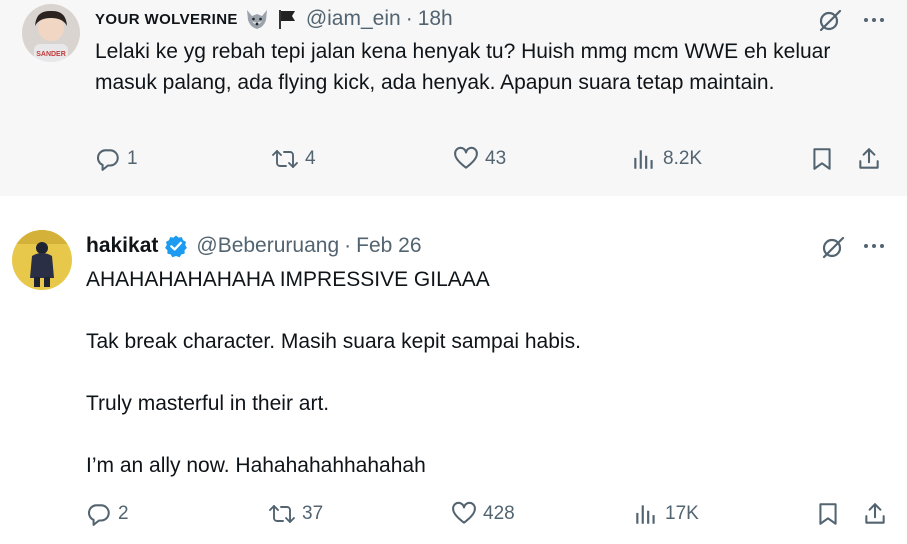 This screenshot has height=544, width=907. What do you see at coordinates (257, 19) in the screenshot?
I see `wolf-emoji-icon` at bounding box center [257, 19].